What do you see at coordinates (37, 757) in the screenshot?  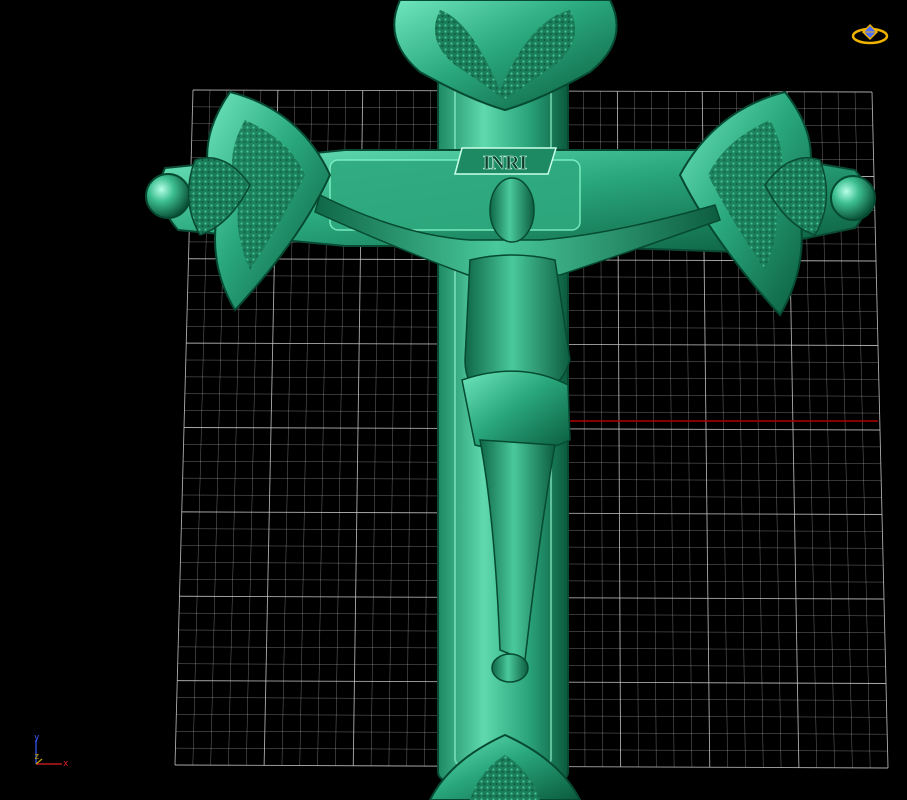 I see `z-axis-label: z` at bounding box center [37, 757].